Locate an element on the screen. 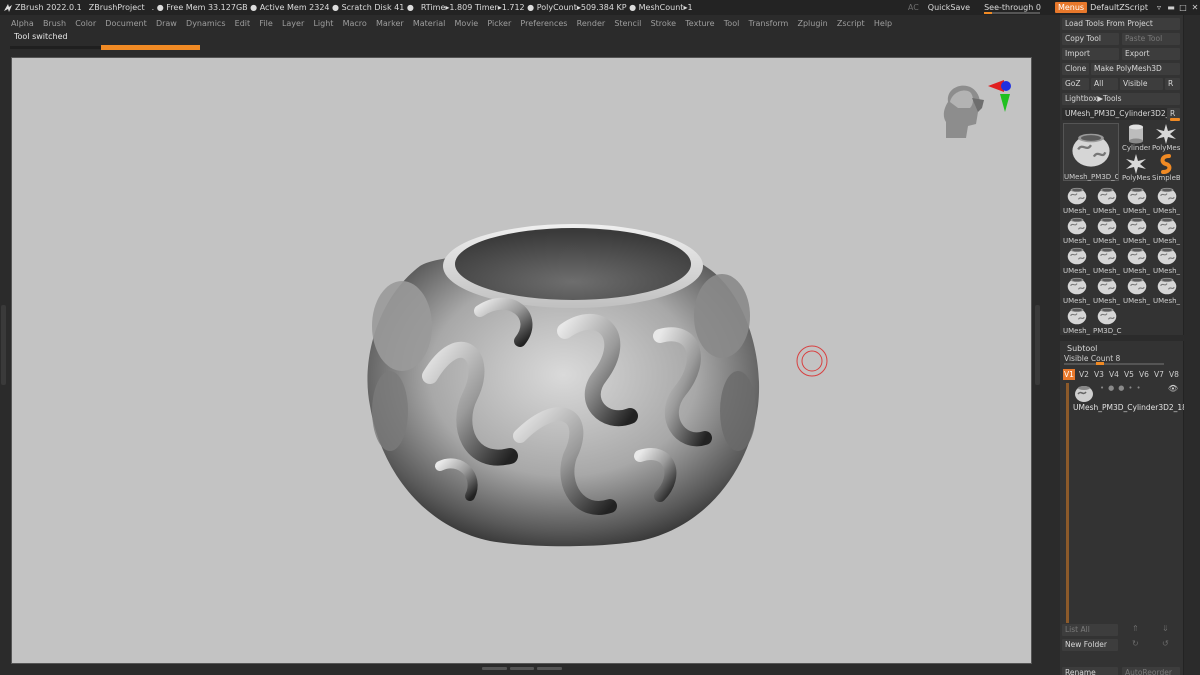 The width and height of the screenshot is (1200, 675). goz-visible-button: Visible is located at coordinates (1141, 84).